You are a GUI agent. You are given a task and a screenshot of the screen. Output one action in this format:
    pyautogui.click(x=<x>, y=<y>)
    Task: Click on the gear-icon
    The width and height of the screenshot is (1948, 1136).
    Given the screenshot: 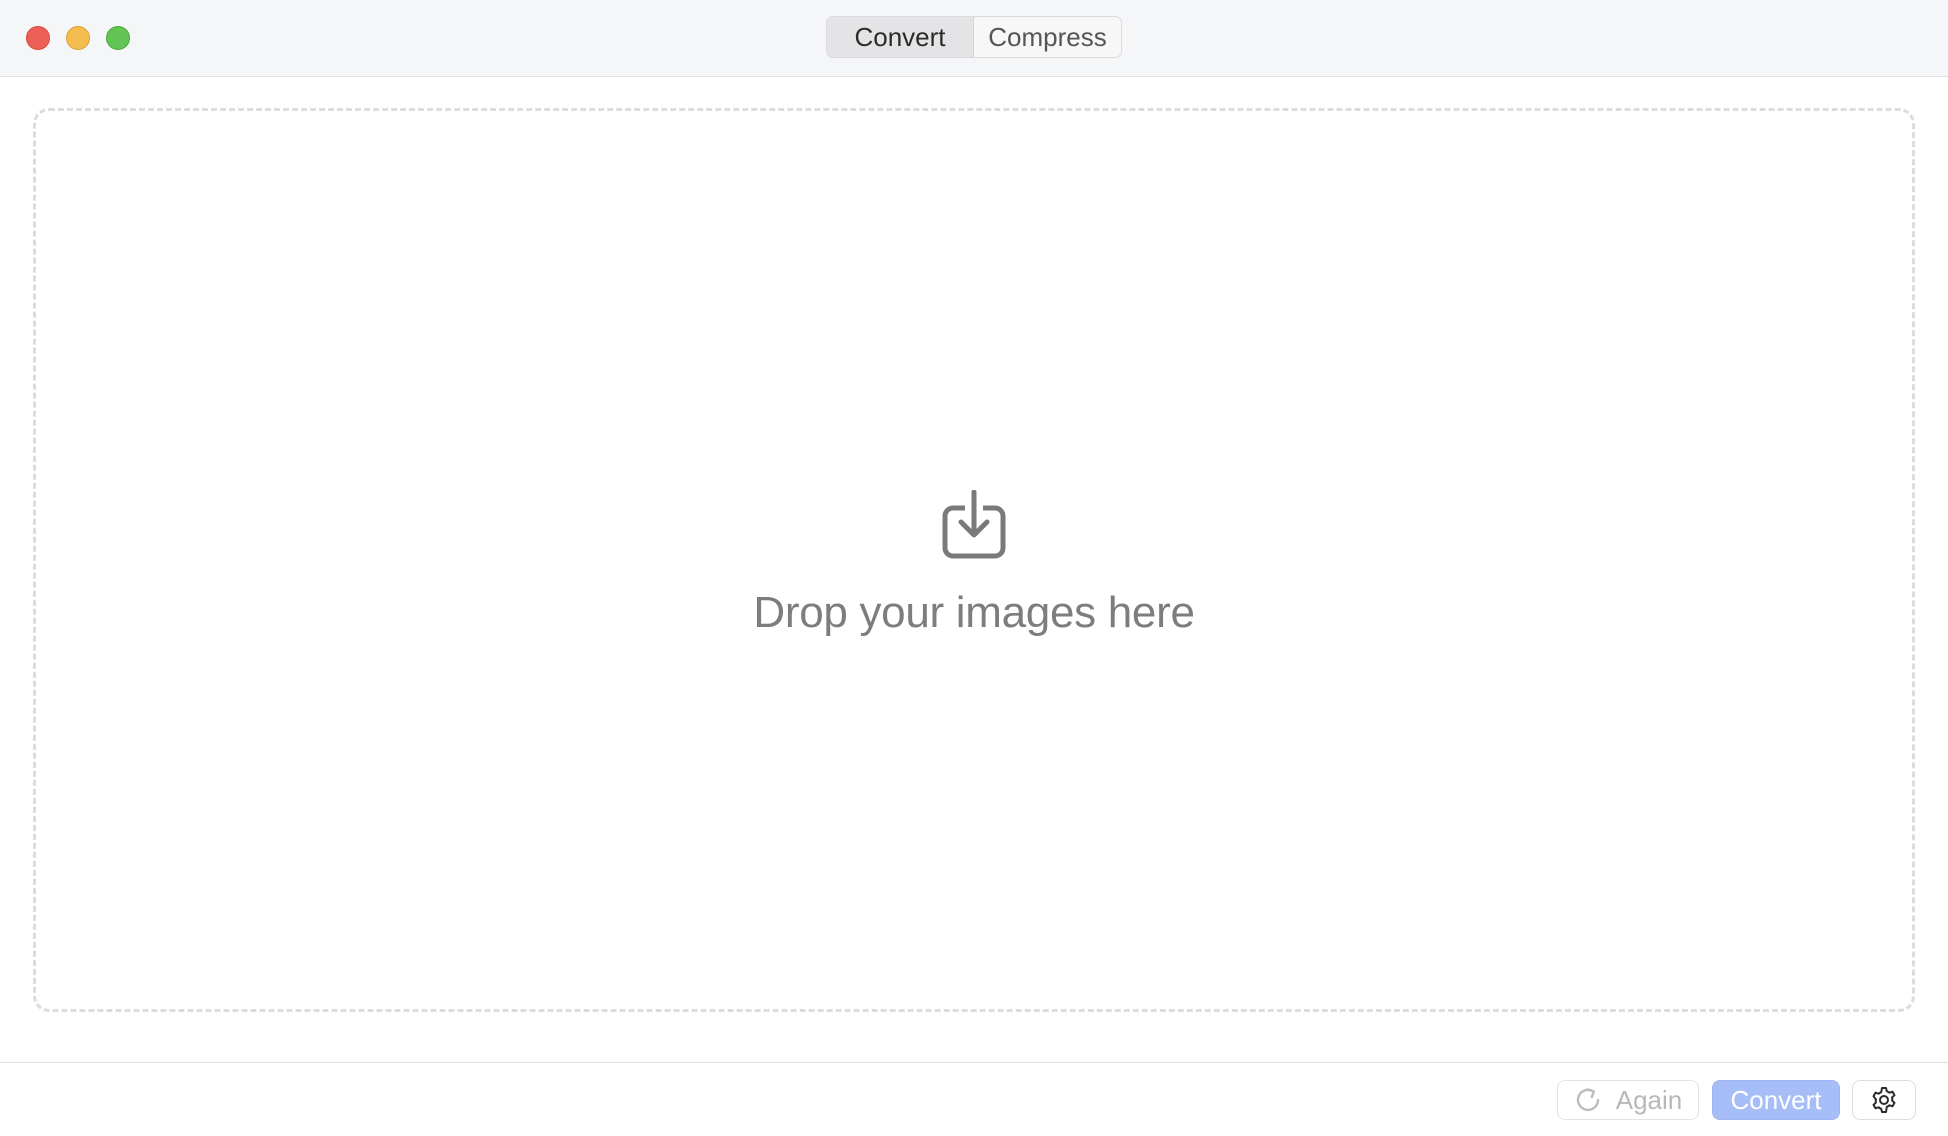 What is the action you would take?
    pyautogui.click(x=1884, y=1100)
    